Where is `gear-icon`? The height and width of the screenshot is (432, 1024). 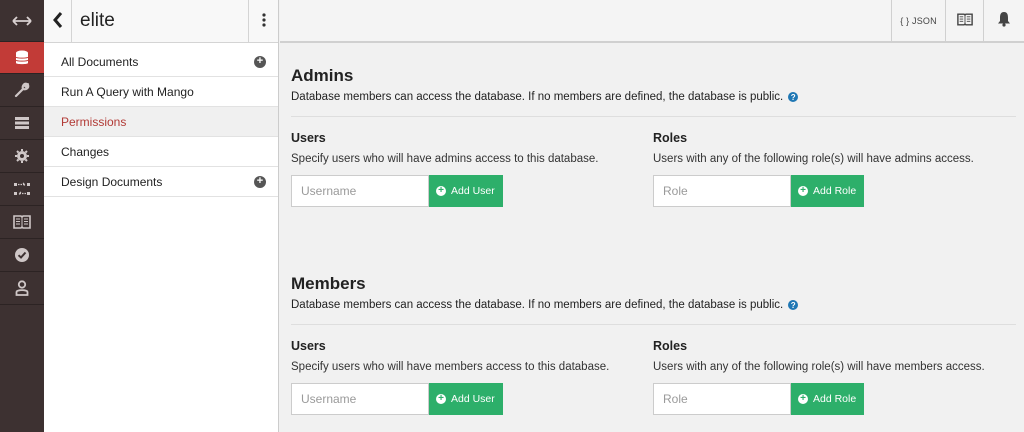
gear-icon is located at coordinates (22, 156).